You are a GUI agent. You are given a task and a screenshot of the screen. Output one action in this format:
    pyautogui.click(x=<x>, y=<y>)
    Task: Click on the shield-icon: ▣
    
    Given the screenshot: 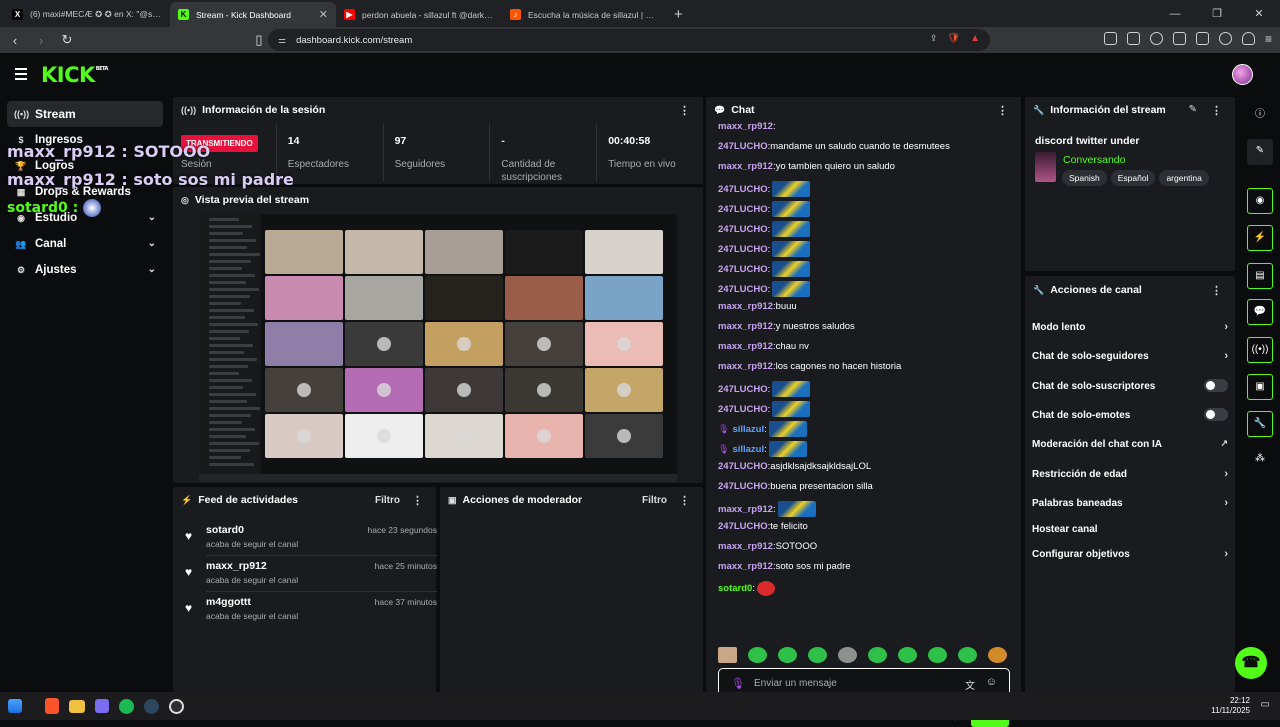 What is the action you would take?
    pyautogui.click(x=1260, y=387)
    